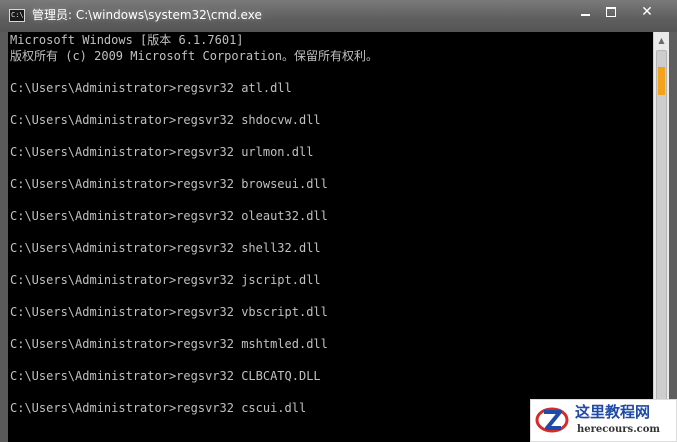 The image size is (677, 442). I want to click on watermark-url: herecours.com, so click(619, 429).